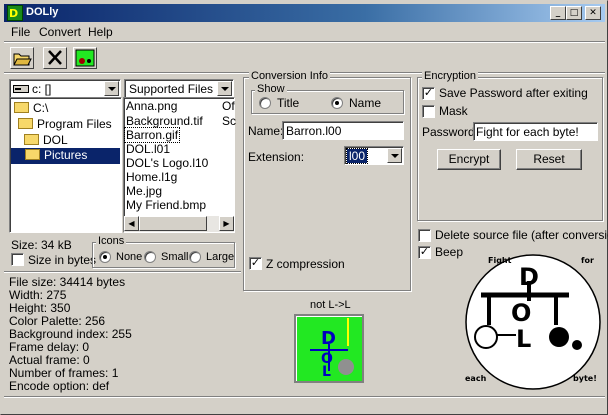  I want to click on icons-large-radio, so click(195, 257).